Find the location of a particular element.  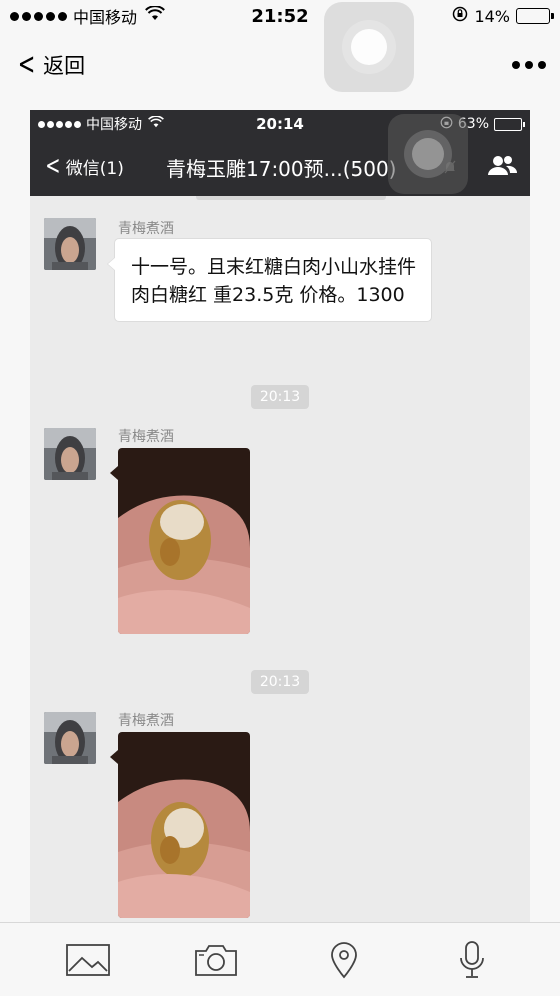

image-icon is located at coordinates (88, 959).